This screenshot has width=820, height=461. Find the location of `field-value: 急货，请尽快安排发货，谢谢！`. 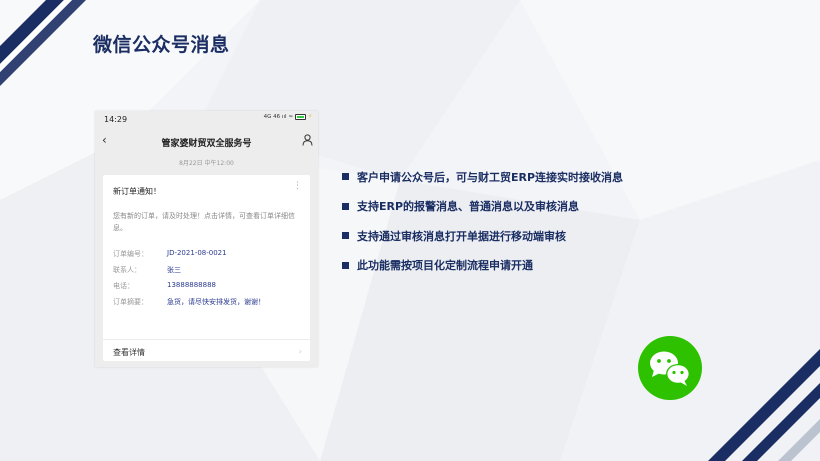

field-value: 急货，请尽快安排发货，谢谢！ is located at coordinates (216, 302).